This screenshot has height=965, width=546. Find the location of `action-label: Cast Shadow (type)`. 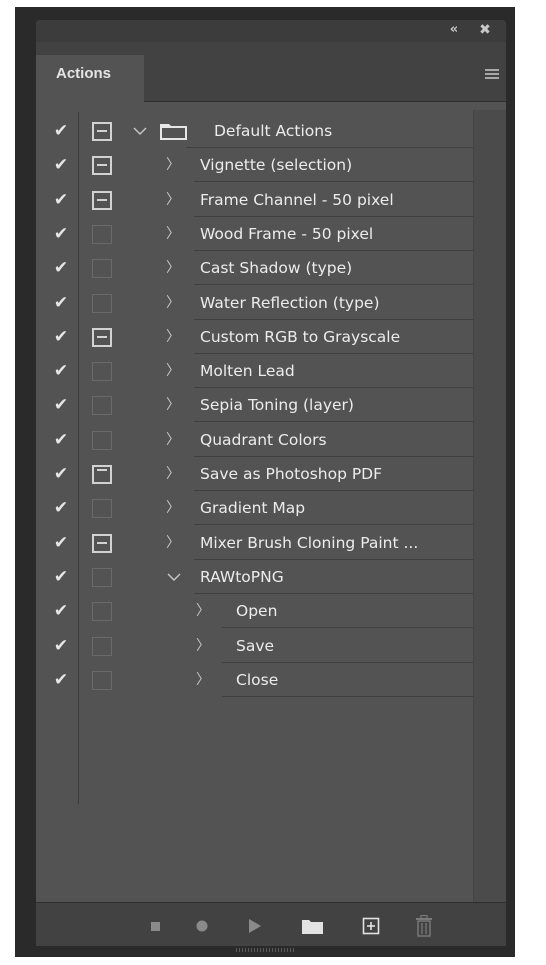

action-label: Cast Shadow (type) is located at coordinates (276, 268).